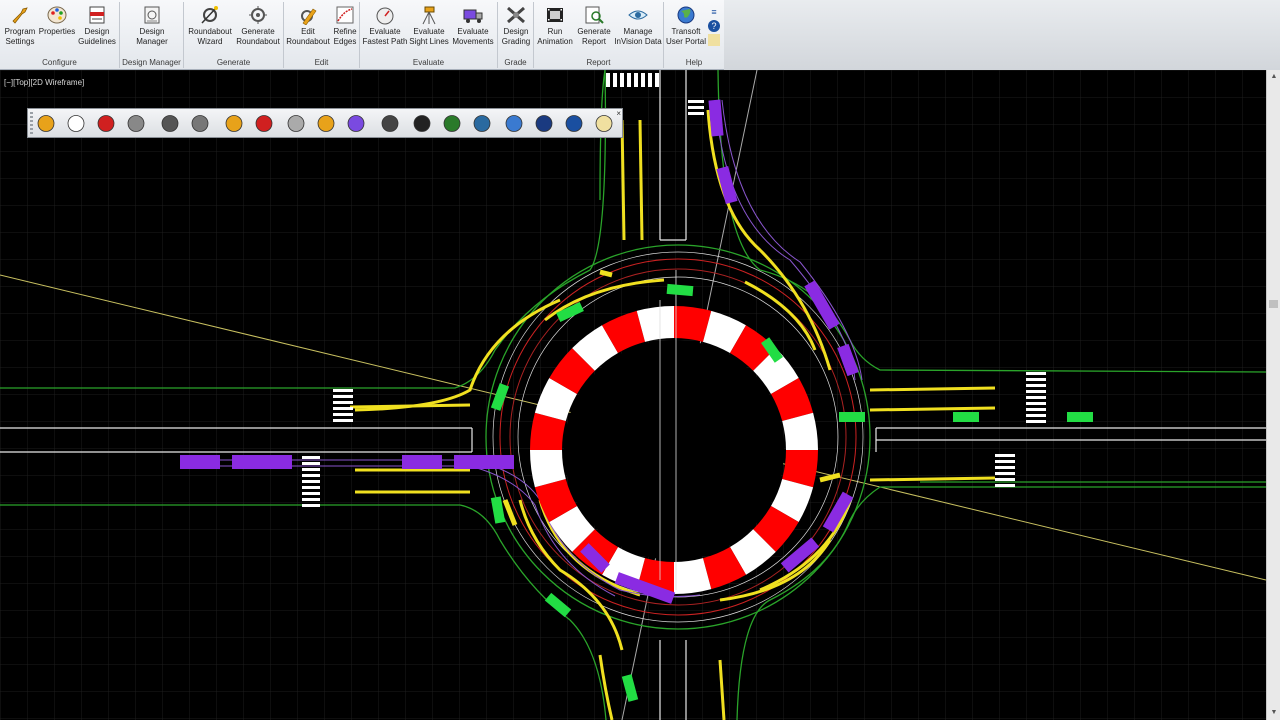 The image size is (1280, 720). What do you see at coordinates (574, 123) in the screenshot?
I see `help-icon` at bounding box center [574, 123].